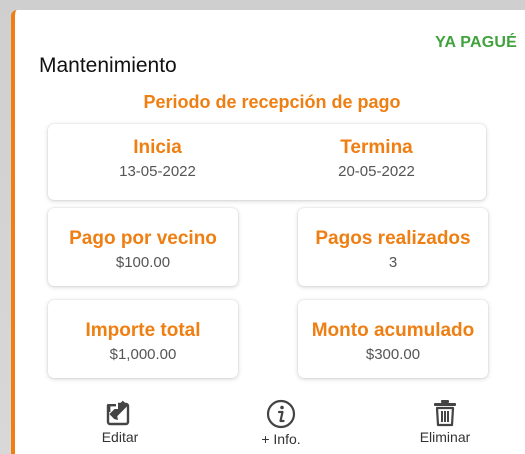 The image size is (525, 454). I want to click on period-start-label: Inicia, so click(157, 147).